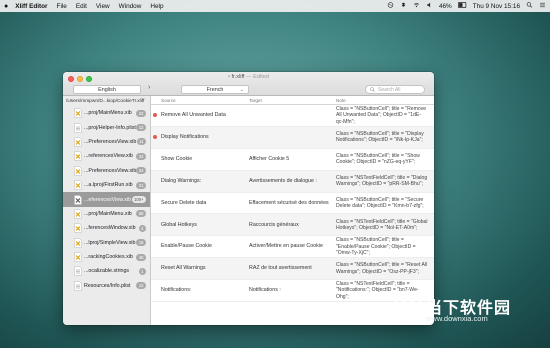  What do you see at coordinates (103, 6) in the screenshot?
I see `menu-view: View` at bounding box center [103, 6].